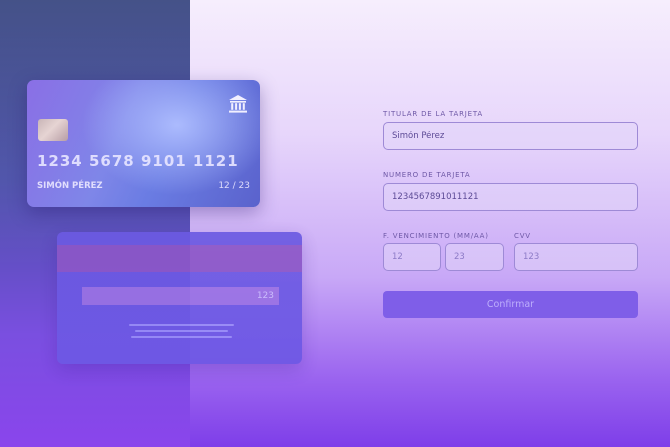  What do you see at coordinates (576, 257) in the screenshot?
I see `cvv-input` at bounding box center [576, 257].